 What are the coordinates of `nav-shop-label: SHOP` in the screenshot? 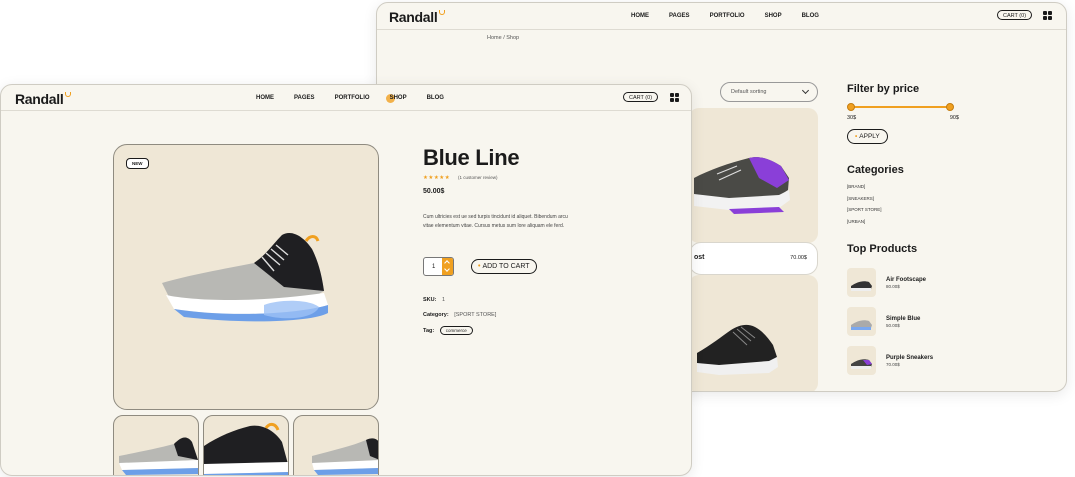 It's located at (398, 98).